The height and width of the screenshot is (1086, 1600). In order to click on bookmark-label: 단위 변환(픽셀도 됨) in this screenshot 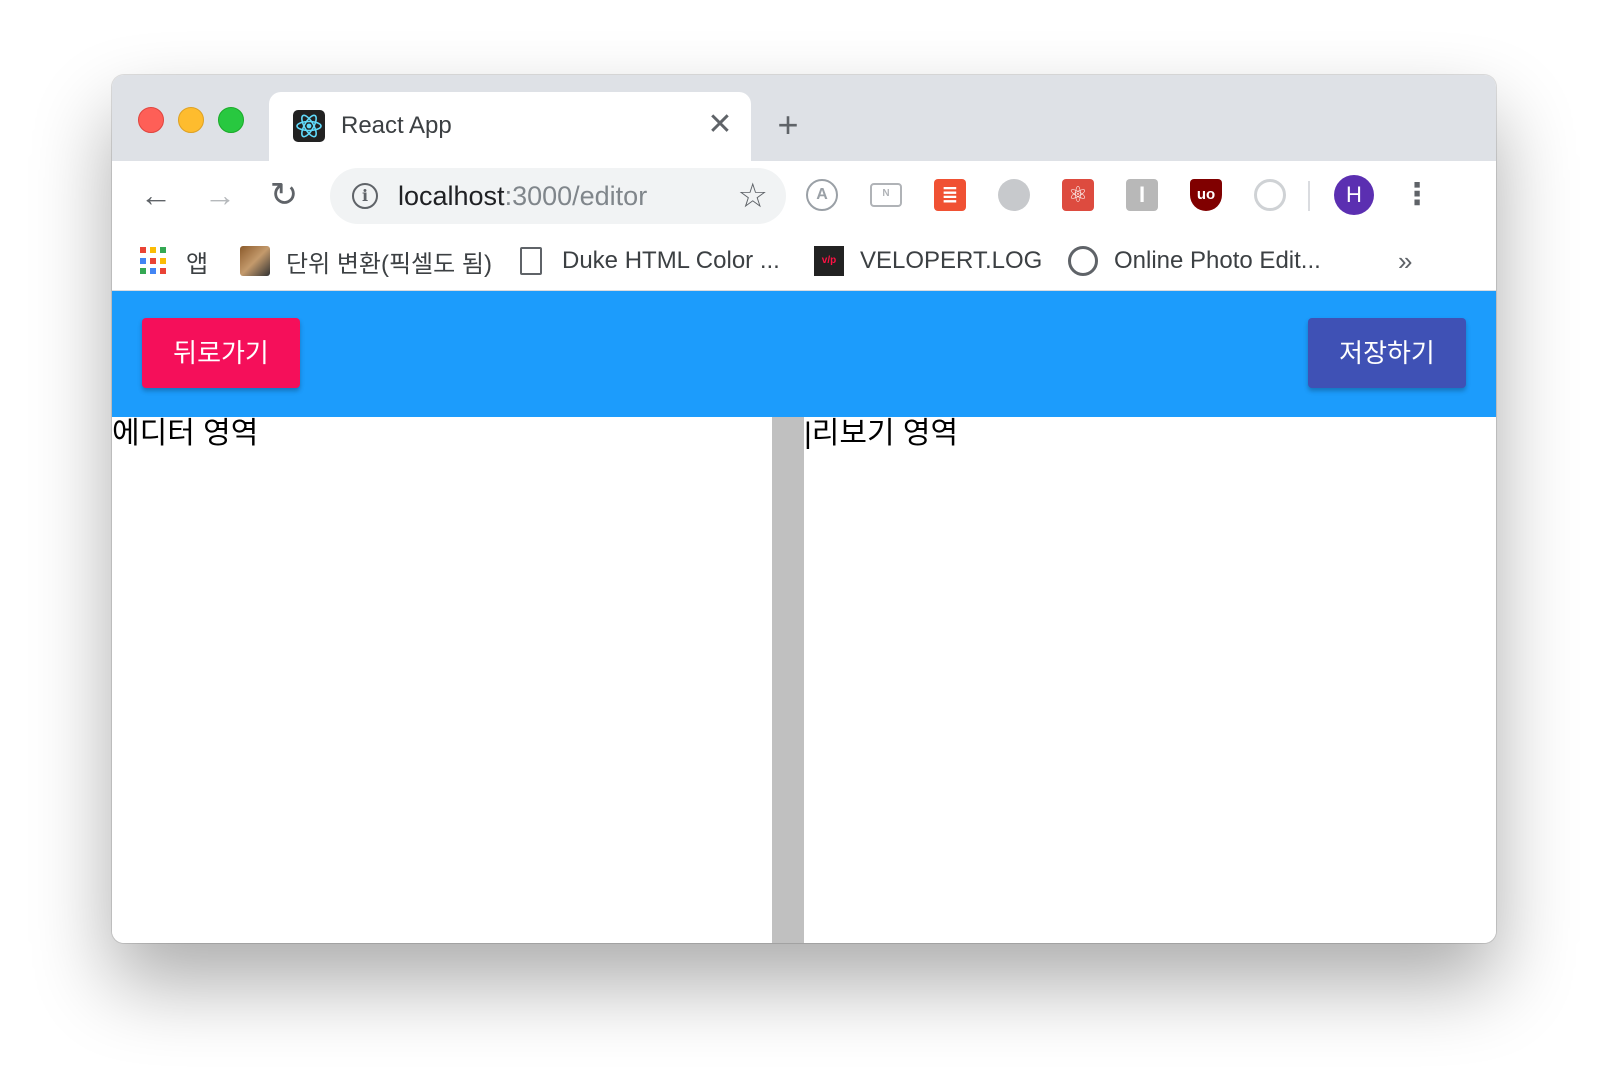, I will do `click(389, 264)`.